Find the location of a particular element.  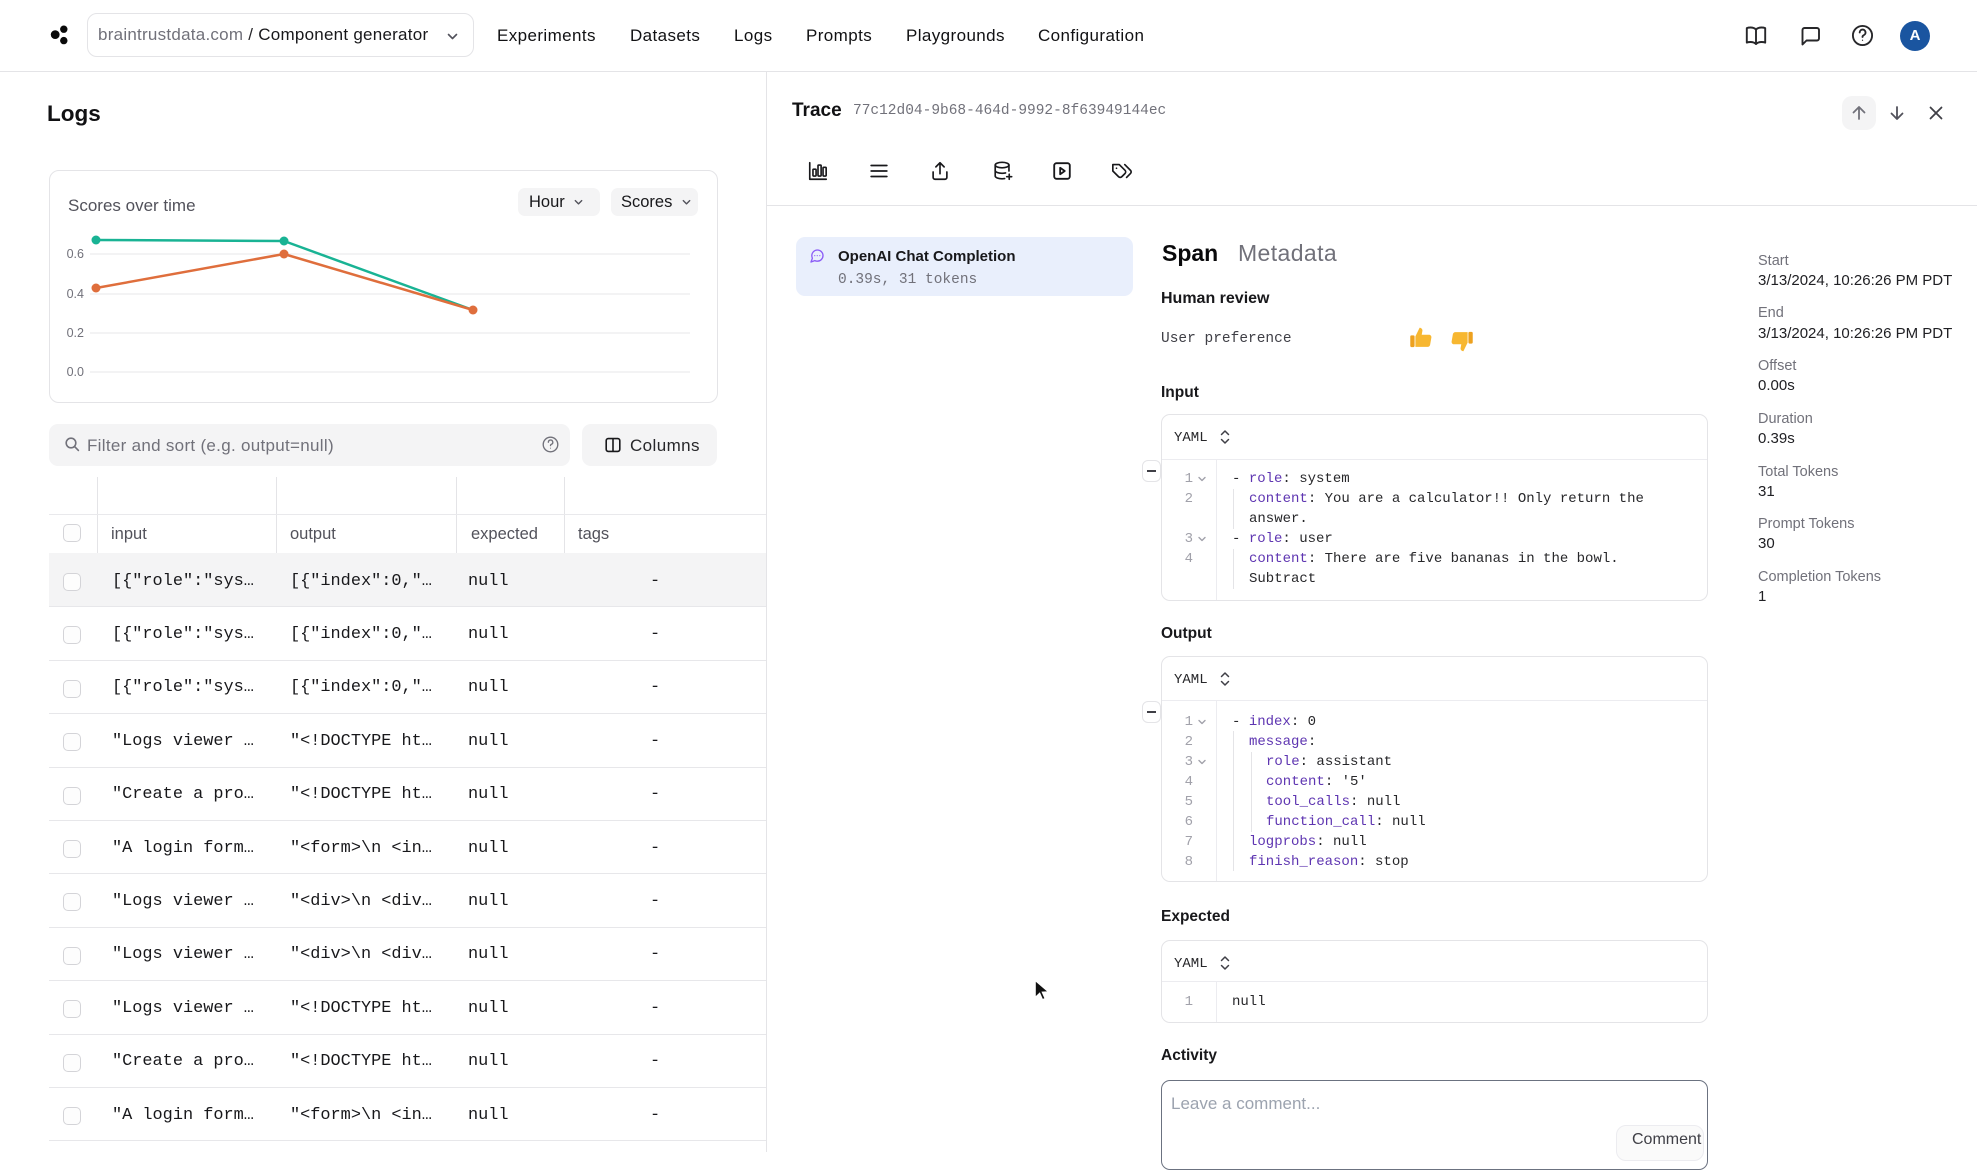

svg-text: 0.0 is located at coordinates (75, 372).